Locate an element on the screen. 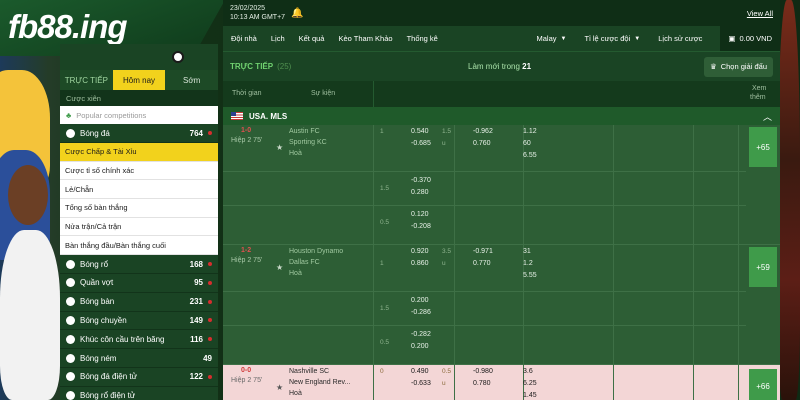  odds-value: 3.6 is located at coordinates (528, 371).